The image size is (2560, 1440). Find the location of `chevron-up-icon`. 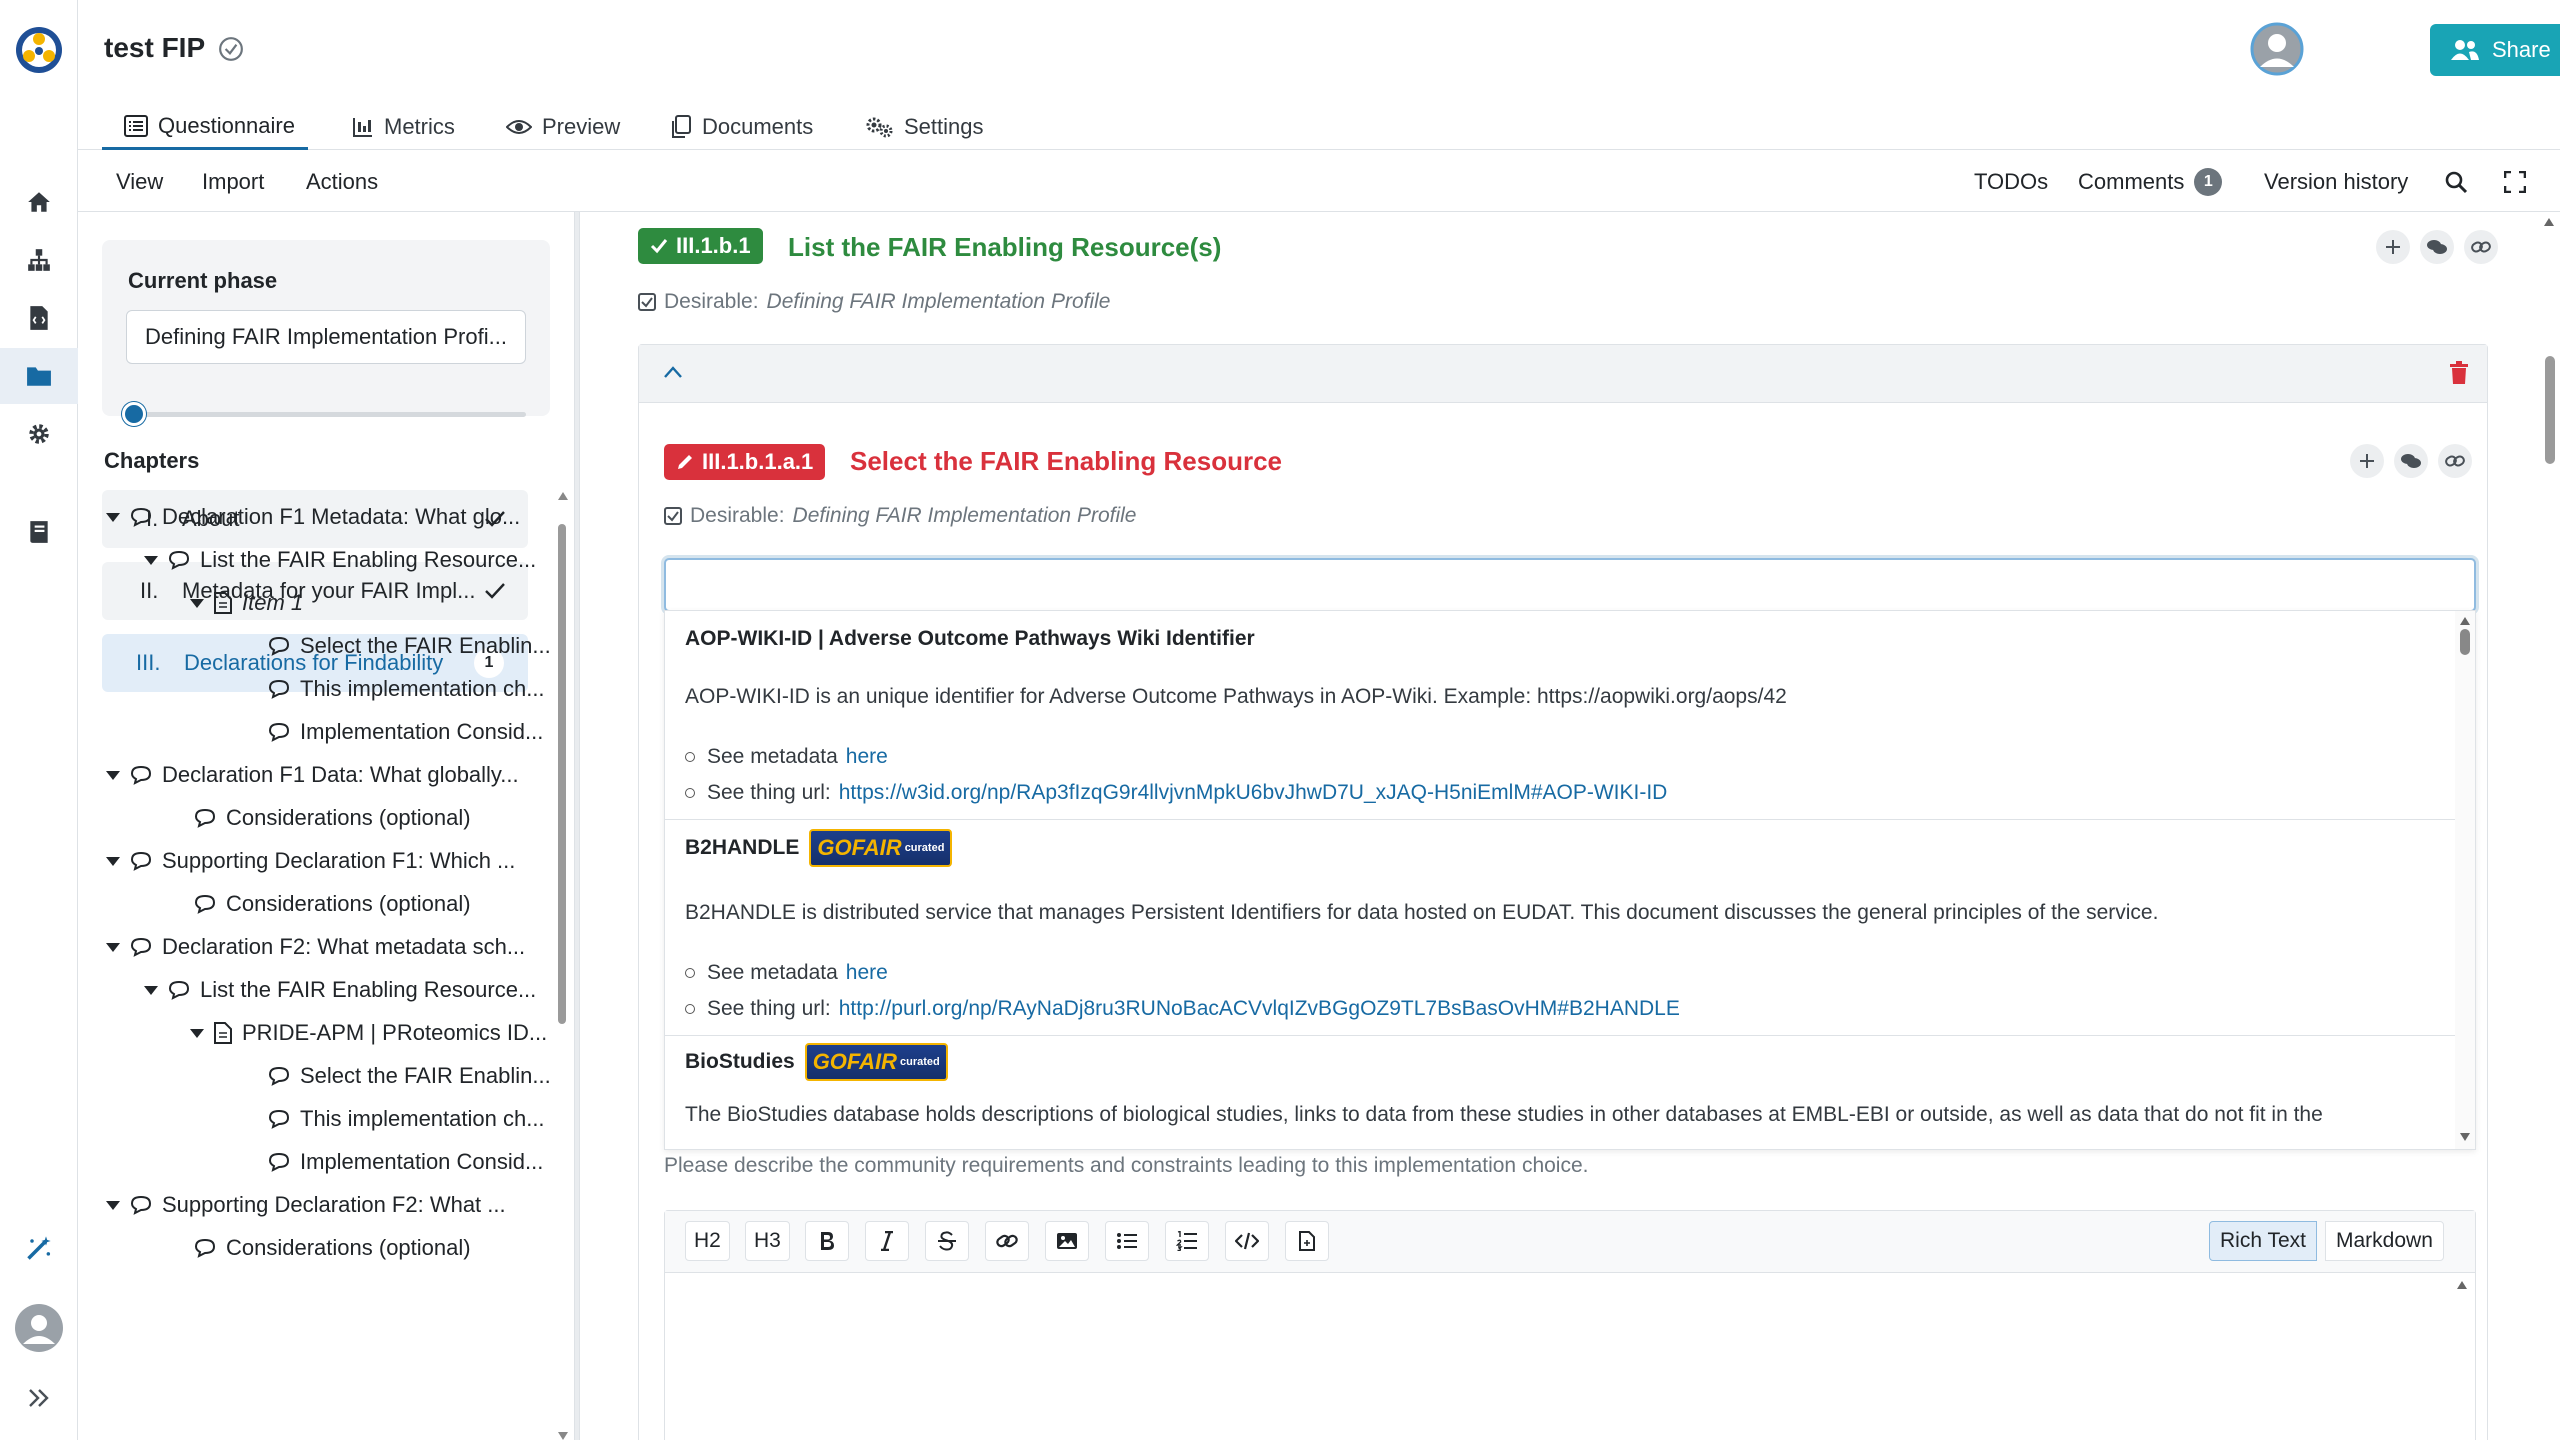

chevron-up-icon is located at coordinates (673, 372).